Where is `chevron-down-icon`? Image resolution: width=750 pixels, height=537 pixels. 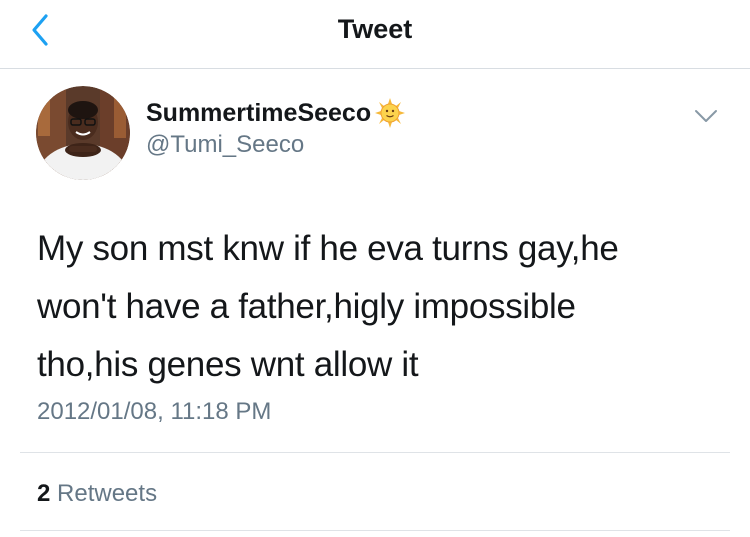
chevron-down-icon is located at coordinates (706, 116).